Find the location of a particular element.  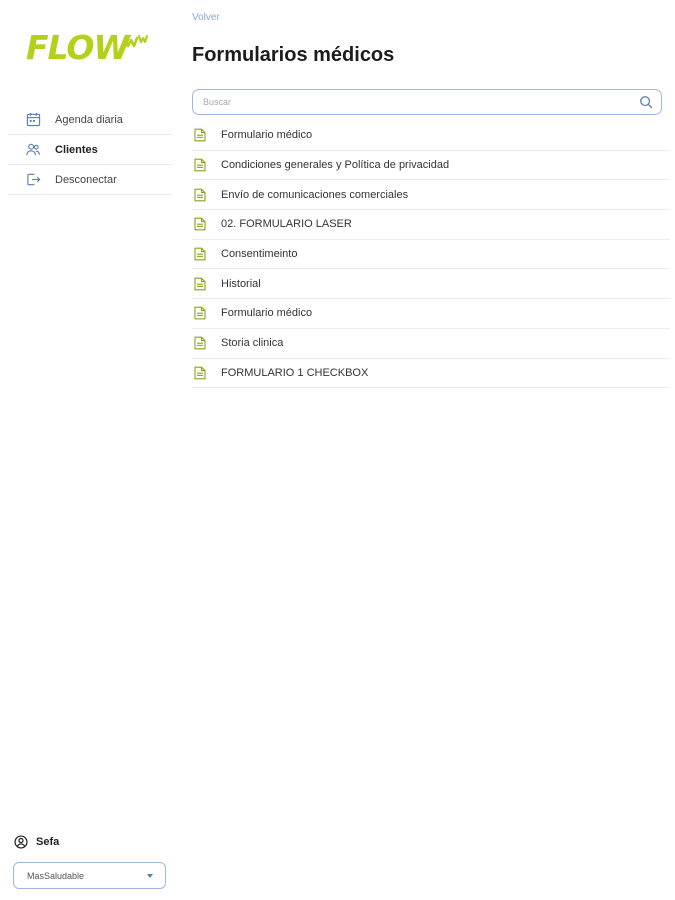

user-profile: Sefa is located at coordinates (36, 842).